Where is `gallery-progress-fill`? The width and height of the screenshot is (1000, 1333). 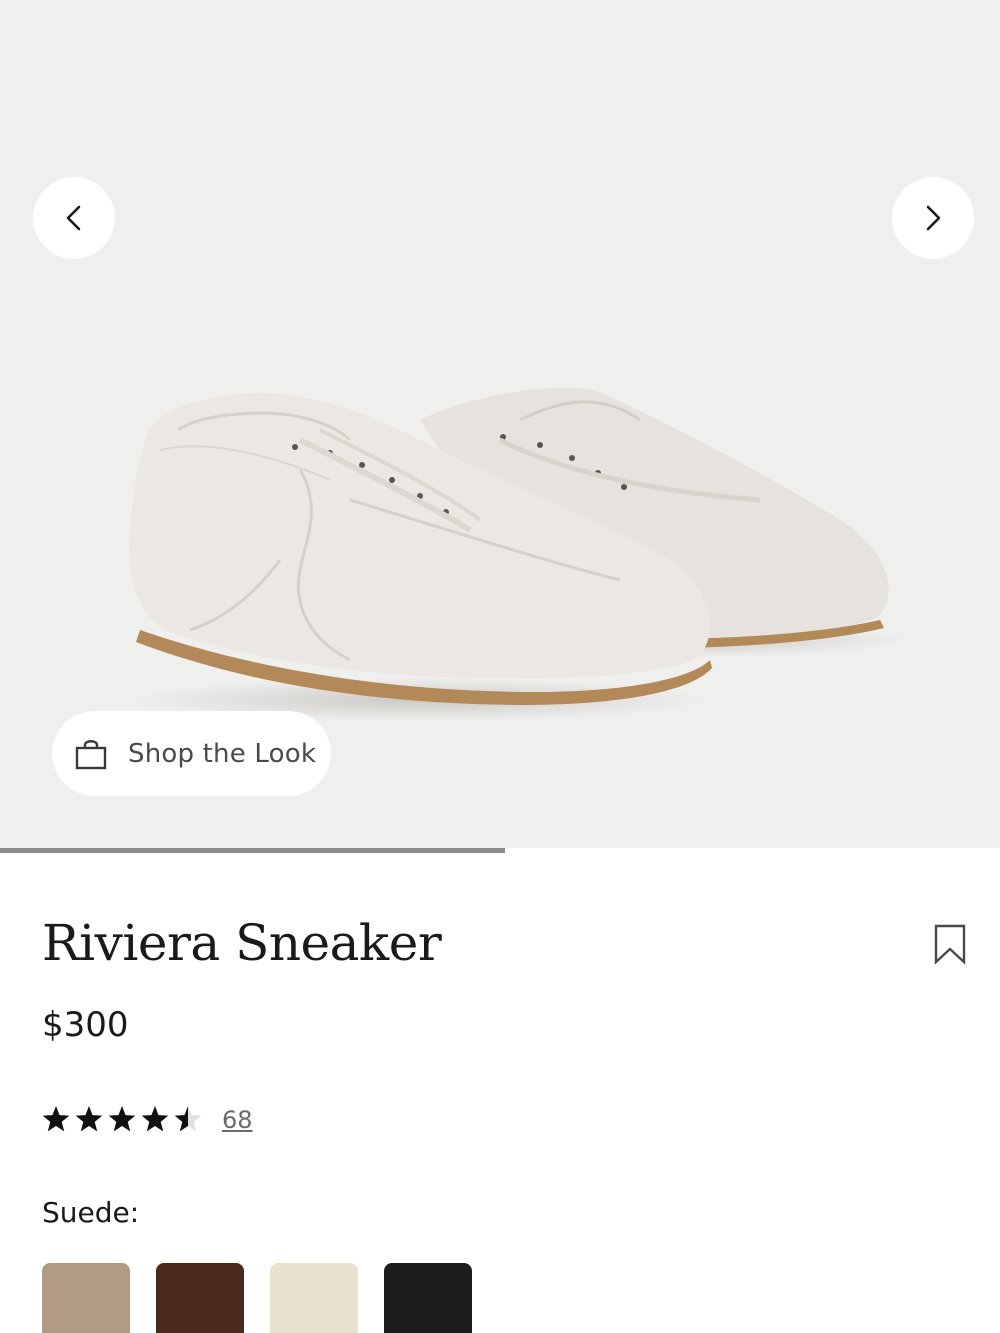 gallery-progress-fill is located at coordinates (252, 850).